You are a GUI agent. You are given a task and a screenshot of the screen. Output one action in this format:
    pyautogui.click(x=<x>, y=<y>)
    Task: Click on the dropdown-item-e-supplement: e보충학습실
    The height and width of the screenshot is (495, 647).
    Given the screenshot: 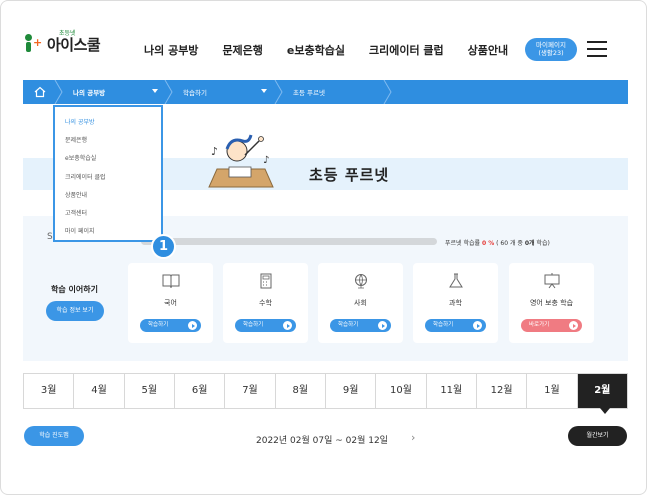 What is the action you would take?
    pyautogui.click(x=108, y=162)
    